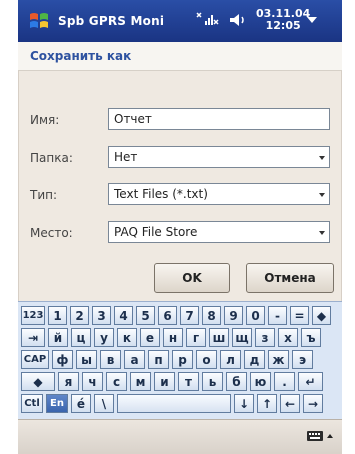  What do you see at coordinates (212, 381) in the screenshot?
I see `key-ь: ь` at bounding box center [212, 381].